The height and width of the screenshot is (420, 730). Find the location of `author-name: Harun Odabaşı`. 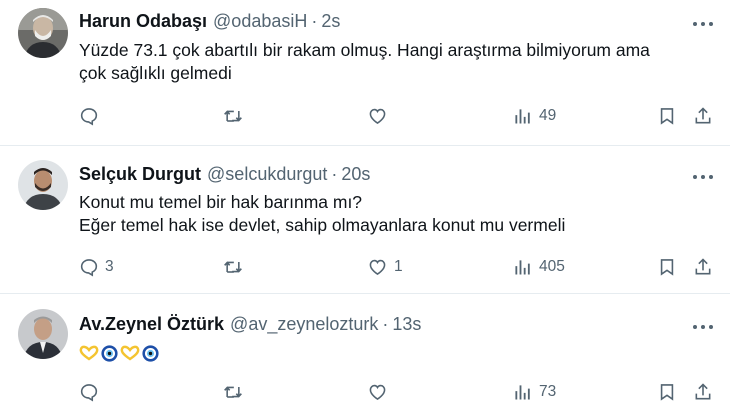

author-name: Harun Odabaşı is located at coordinates (143, 21).